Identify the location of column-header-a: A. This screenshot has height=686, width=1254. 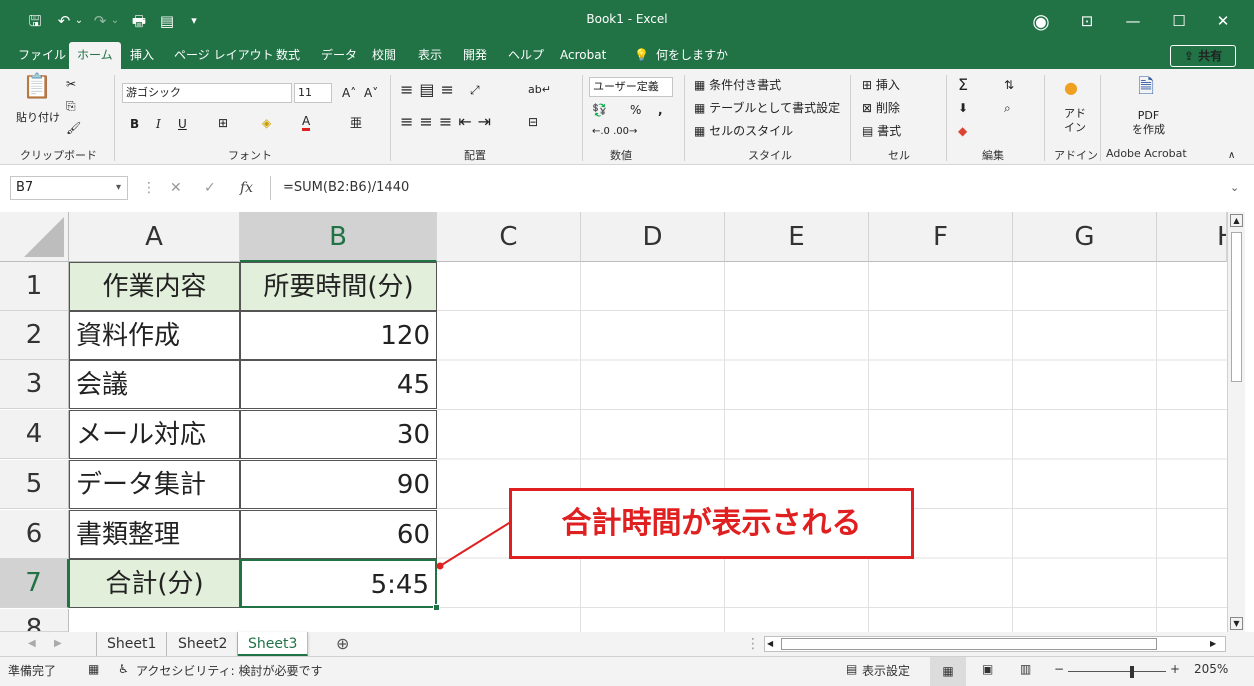
(154, 237).